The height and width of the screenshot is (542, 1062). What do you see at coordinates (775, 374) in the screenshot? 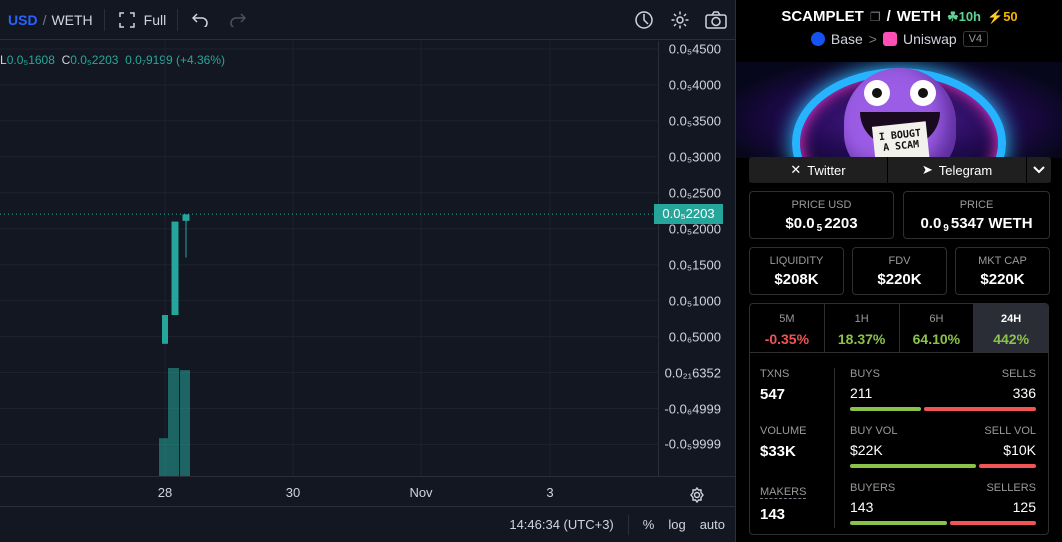
I see `txns-label: TXNS` at bounding box center [775, 374].